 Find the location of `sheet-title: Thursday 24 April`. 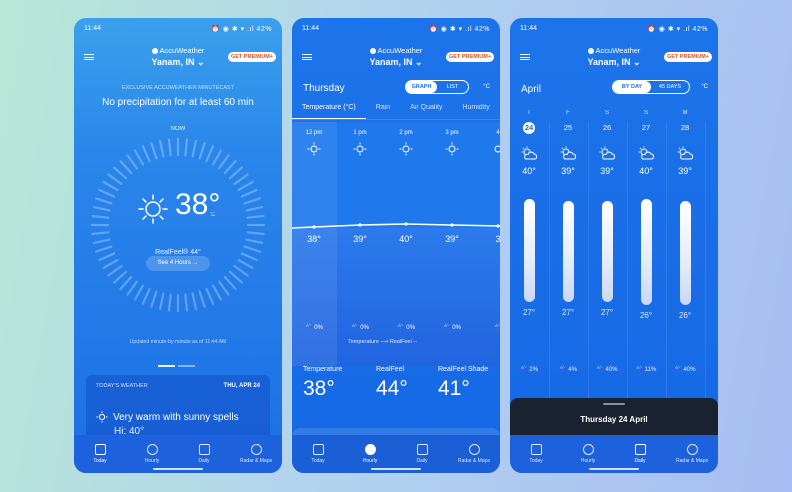

sheet-title: Thursday 24 April is located at coordinates (614, 419).